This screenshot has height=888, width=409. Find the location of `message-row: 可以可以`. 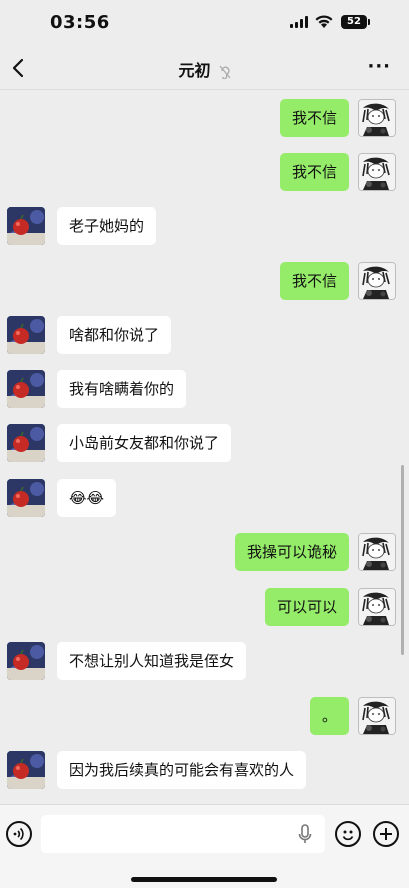

message-row: 可以可以 is located at coordinates (204, 607).